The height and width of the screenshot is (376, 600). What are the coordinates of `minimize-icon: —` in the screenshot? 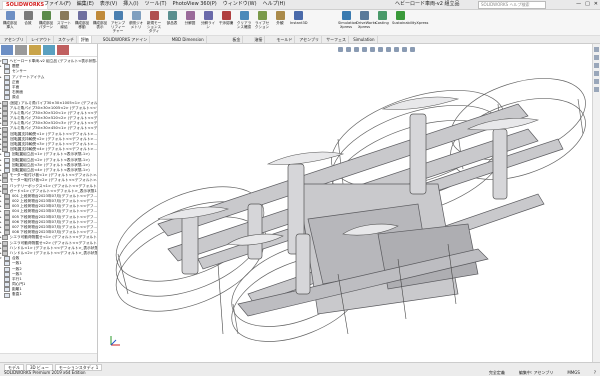 It's located at (578, 4).